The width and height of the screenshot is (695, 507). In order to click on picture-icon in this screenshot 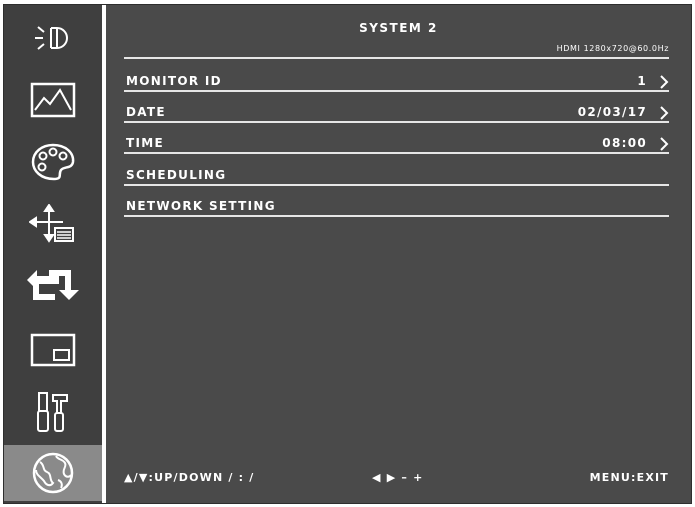, I will do `click(53, 100)`.